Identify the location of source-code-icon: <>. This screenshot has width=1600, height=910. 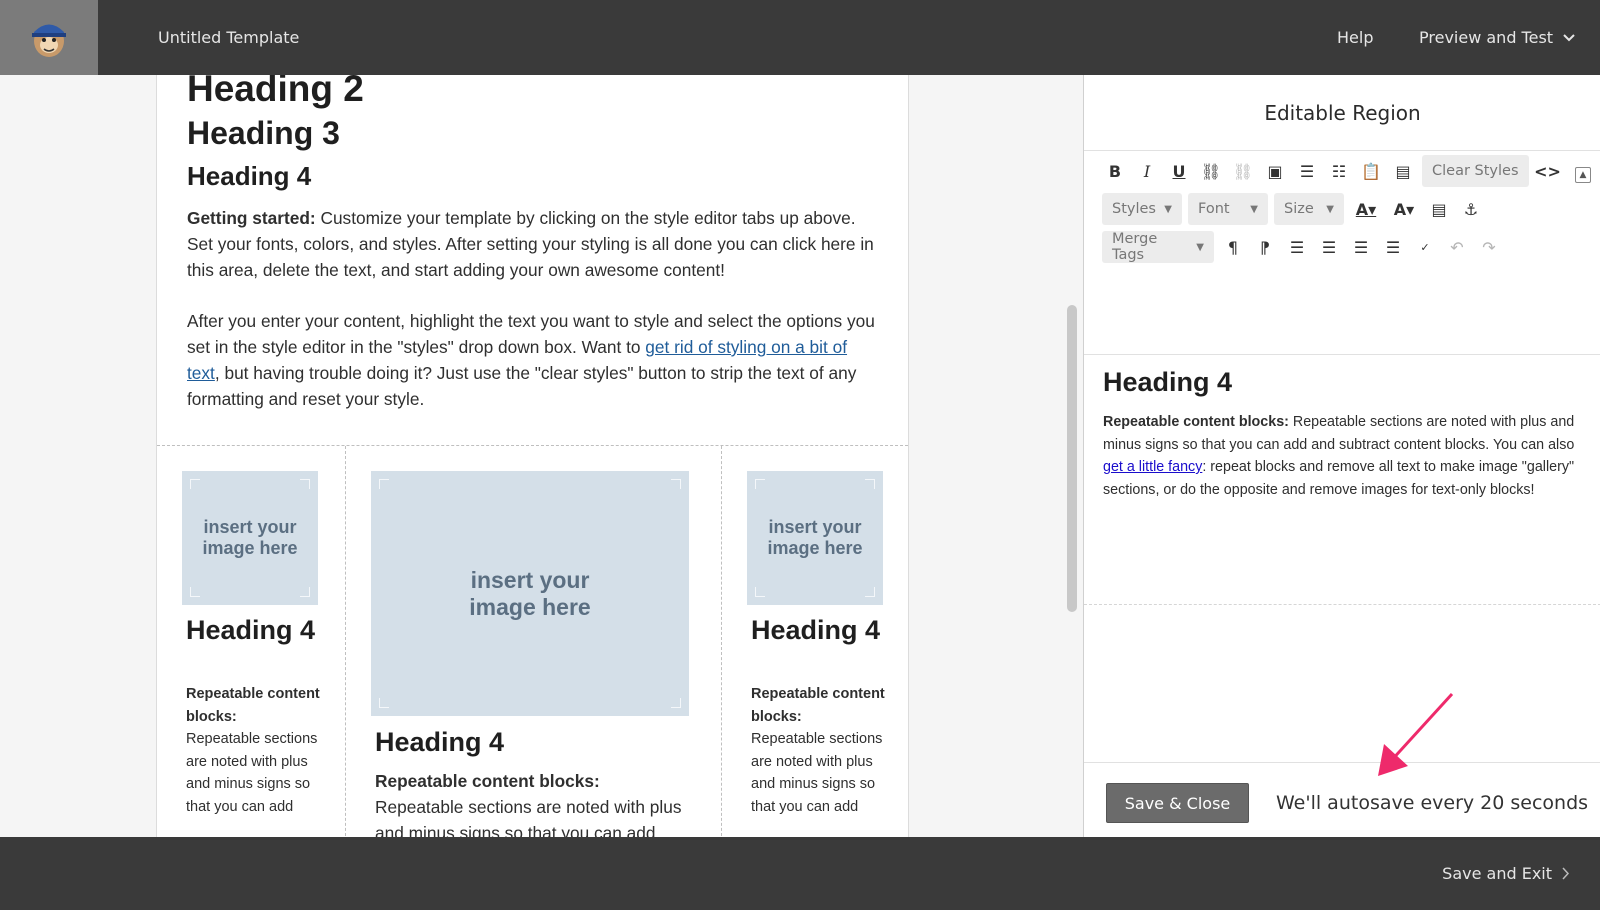
(1547, 171).